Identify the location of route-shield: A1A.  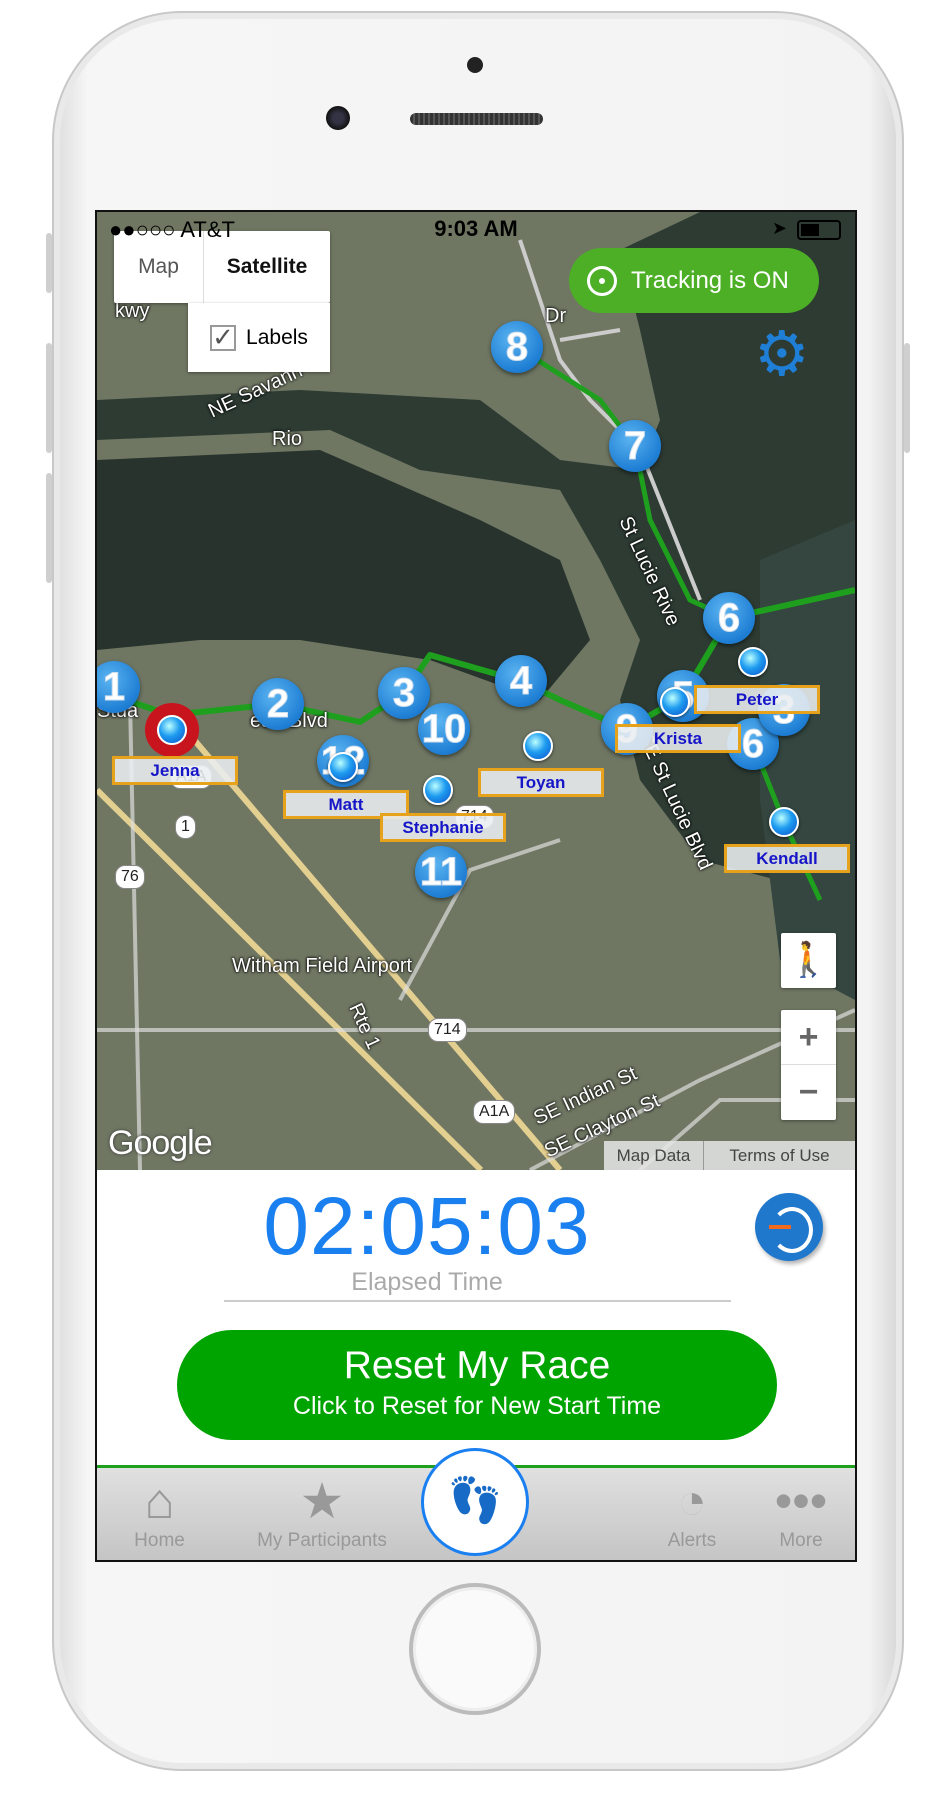
(494, 1112).